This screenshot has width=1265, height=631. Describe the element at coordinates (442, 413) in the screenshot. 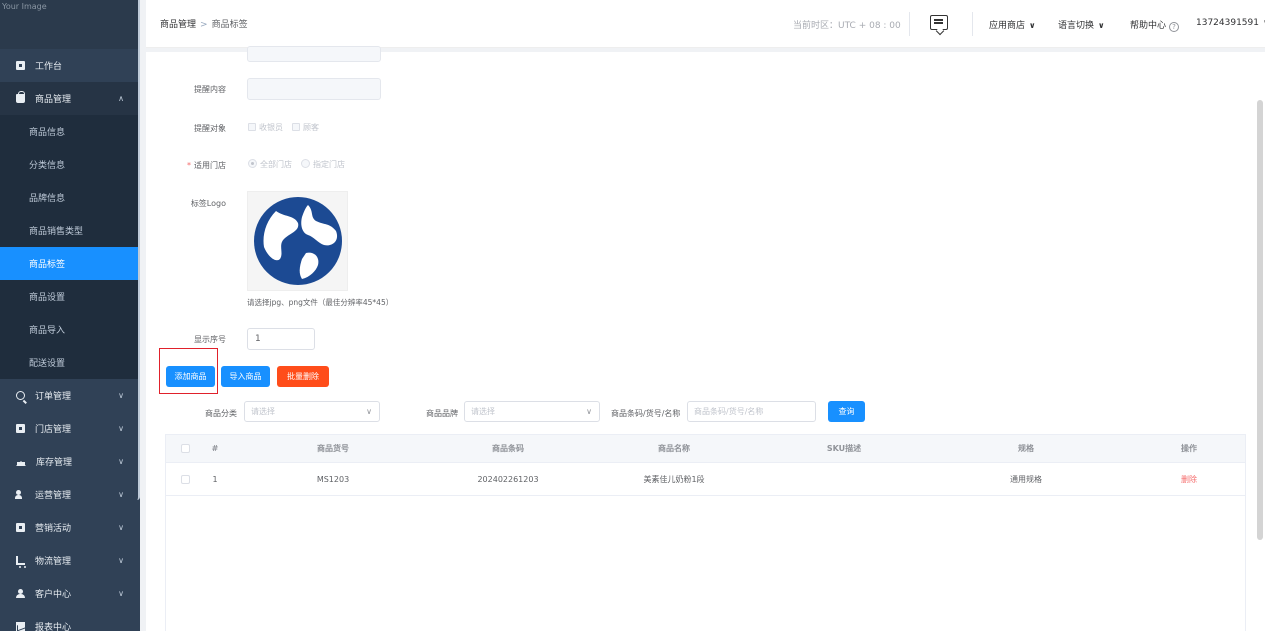

I see `brand-filter-label: 商品品牌` at that location.